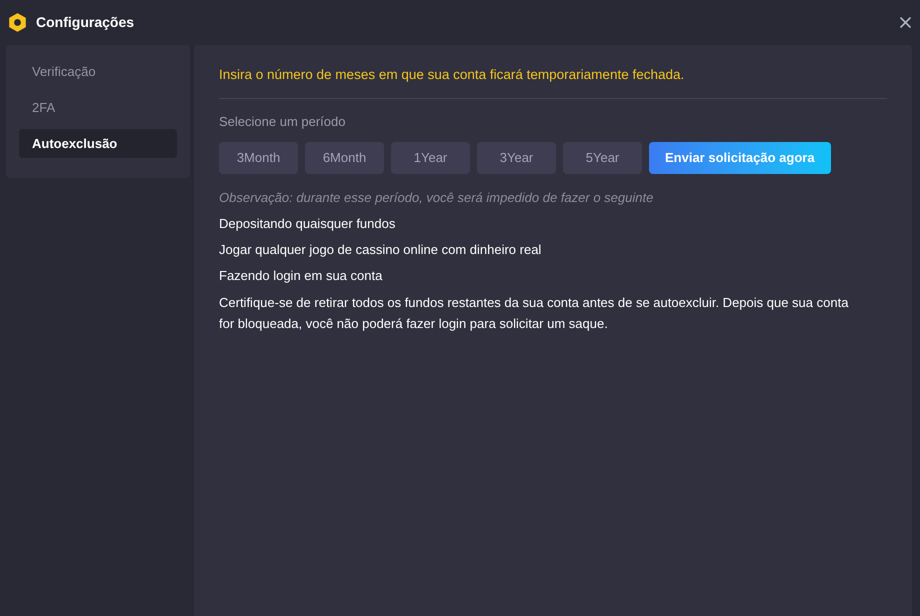 This screenshot has height=616, width=920. Describe the element at coordinates (516, 158) in the screenshot. I see `period-button: 3Year` at that location.